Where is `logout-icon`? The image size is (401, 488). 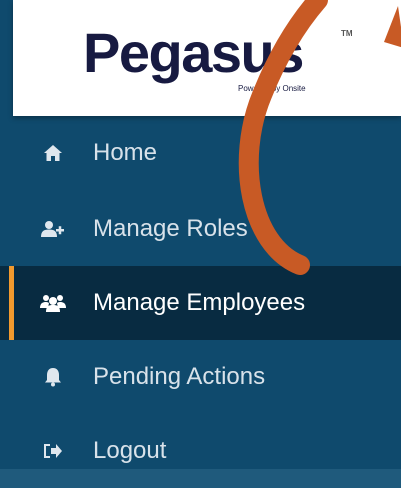
logout-icon is located at coordinates (53, 451).